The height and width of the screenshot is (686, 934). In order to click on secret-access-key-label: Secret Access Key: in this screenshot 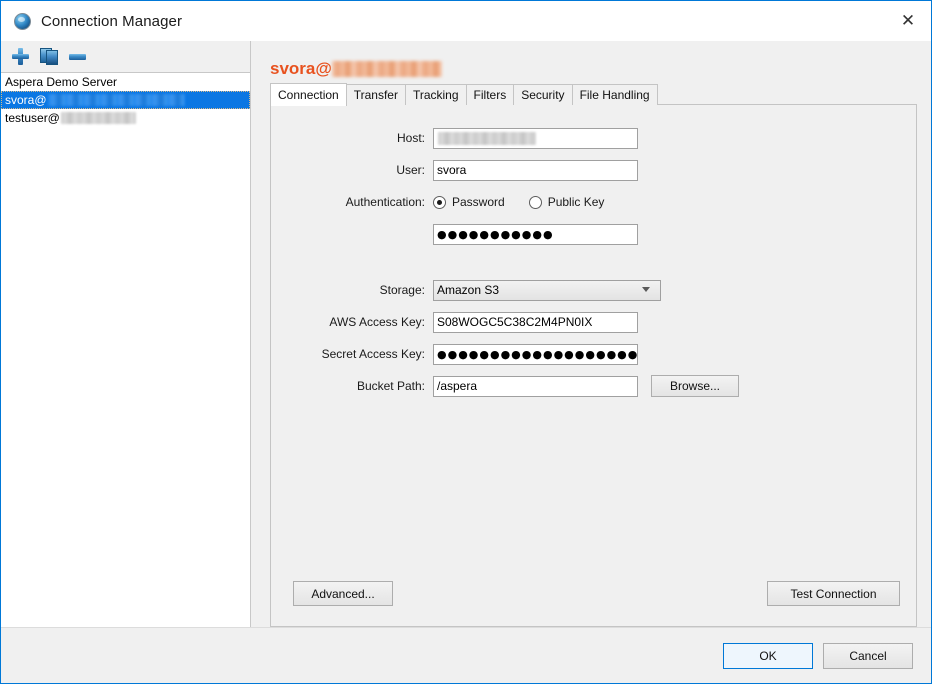, I will do `click(373, 354)`.